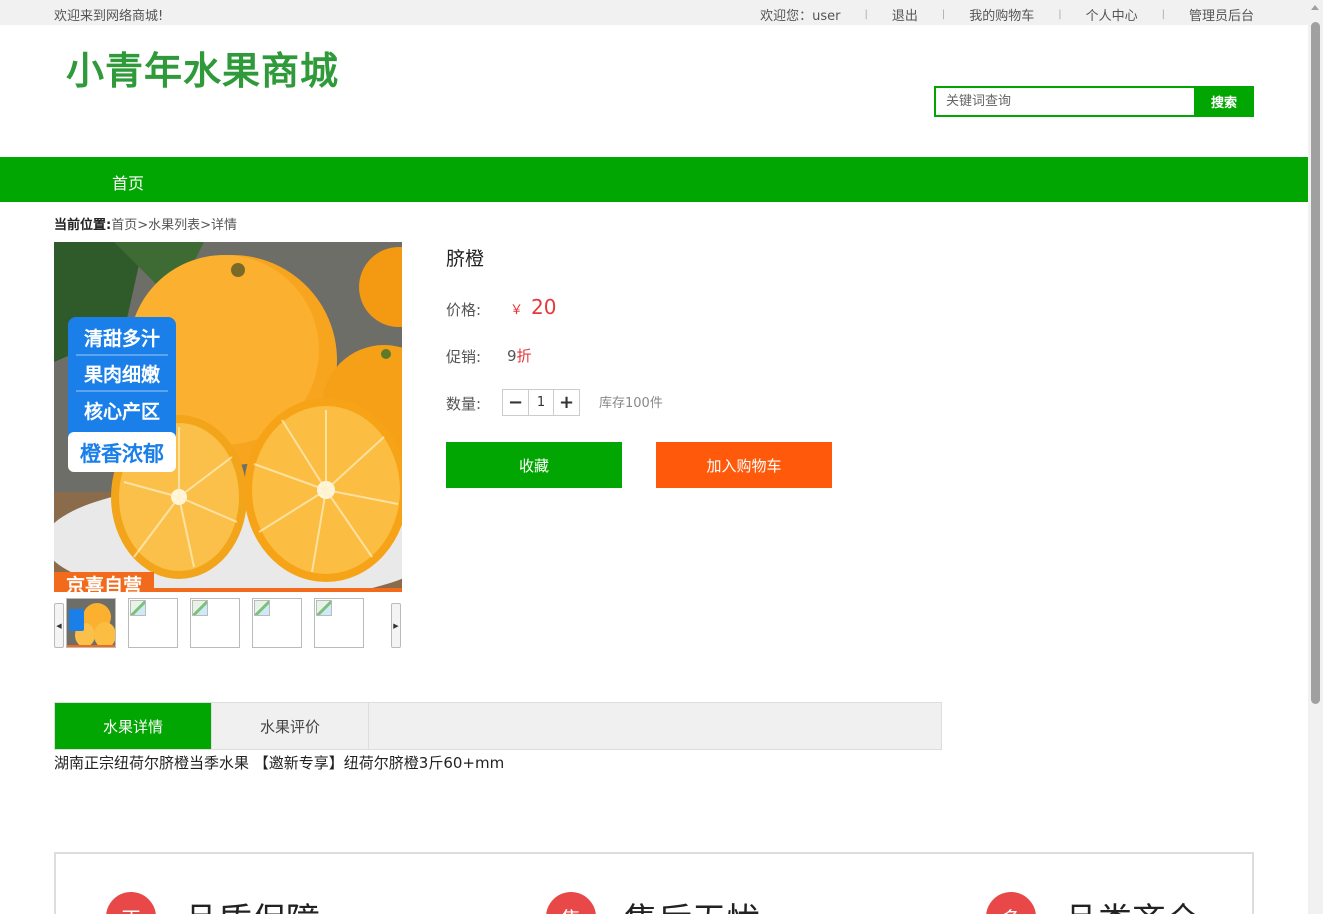  Describe the element at coordinates (498, 726) in the screenshot. I see `detail-tabs: 水果详情 水果评价` at that location.